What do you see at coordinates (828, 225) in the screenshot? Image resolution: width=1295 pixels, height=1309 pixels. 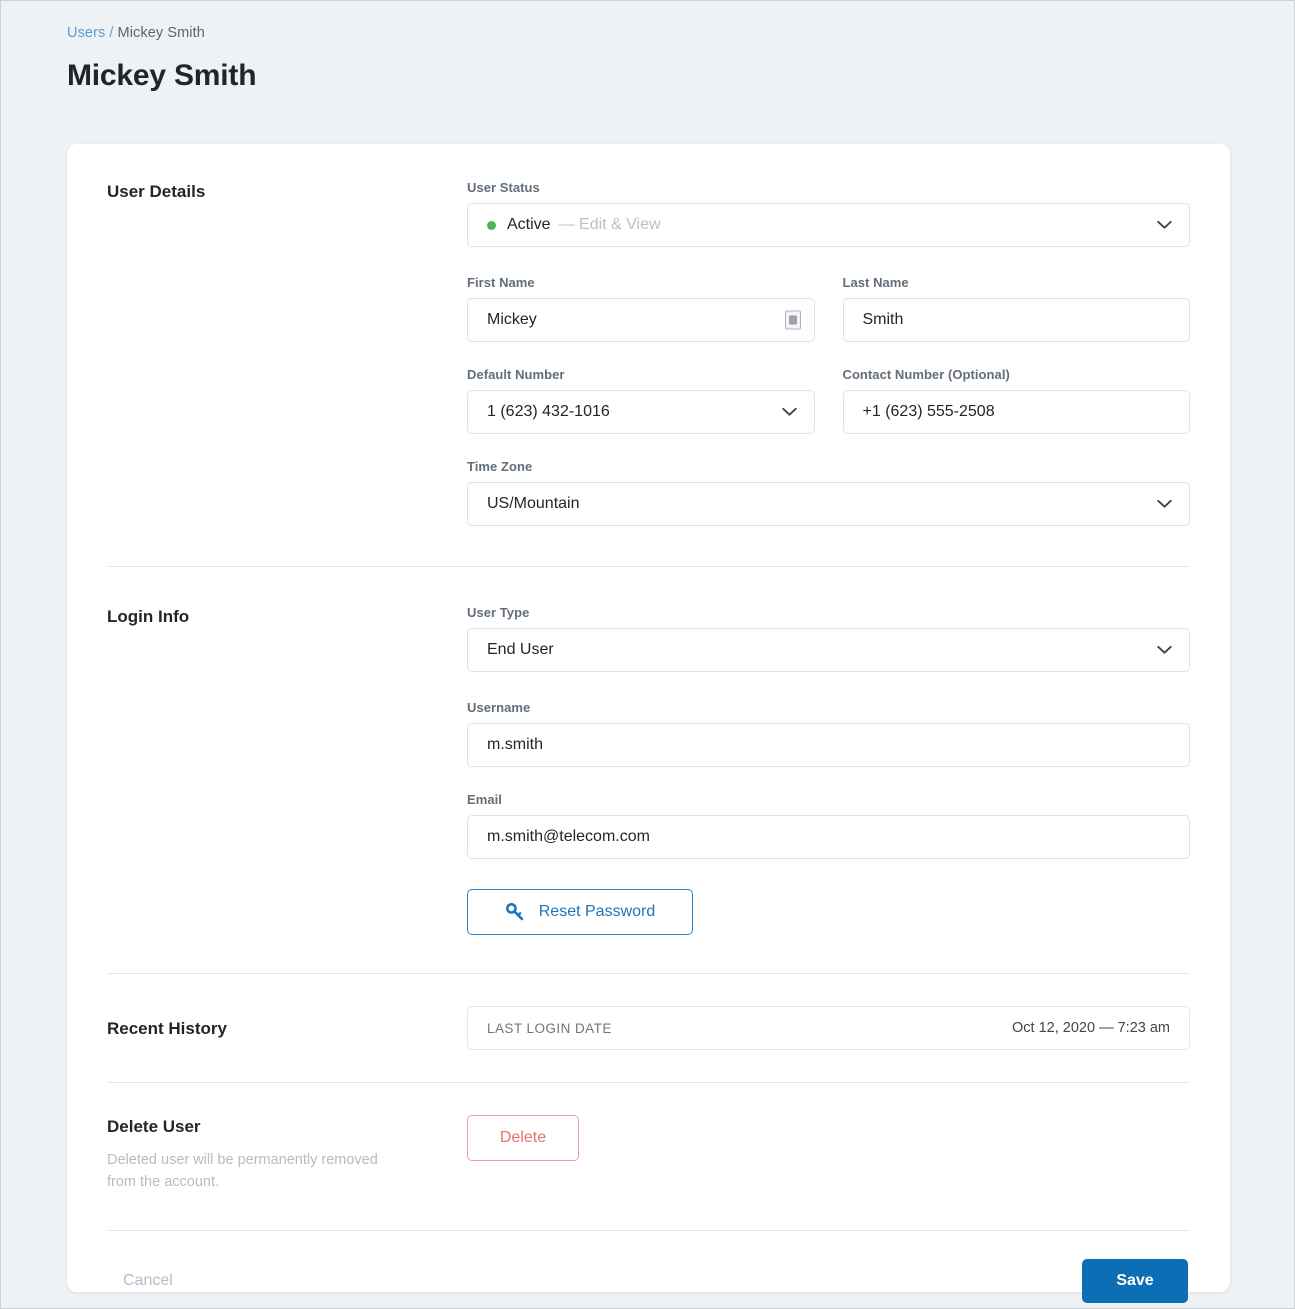 I see `user-status-select: Active — Edit & View` at bounding box center [828, 225].